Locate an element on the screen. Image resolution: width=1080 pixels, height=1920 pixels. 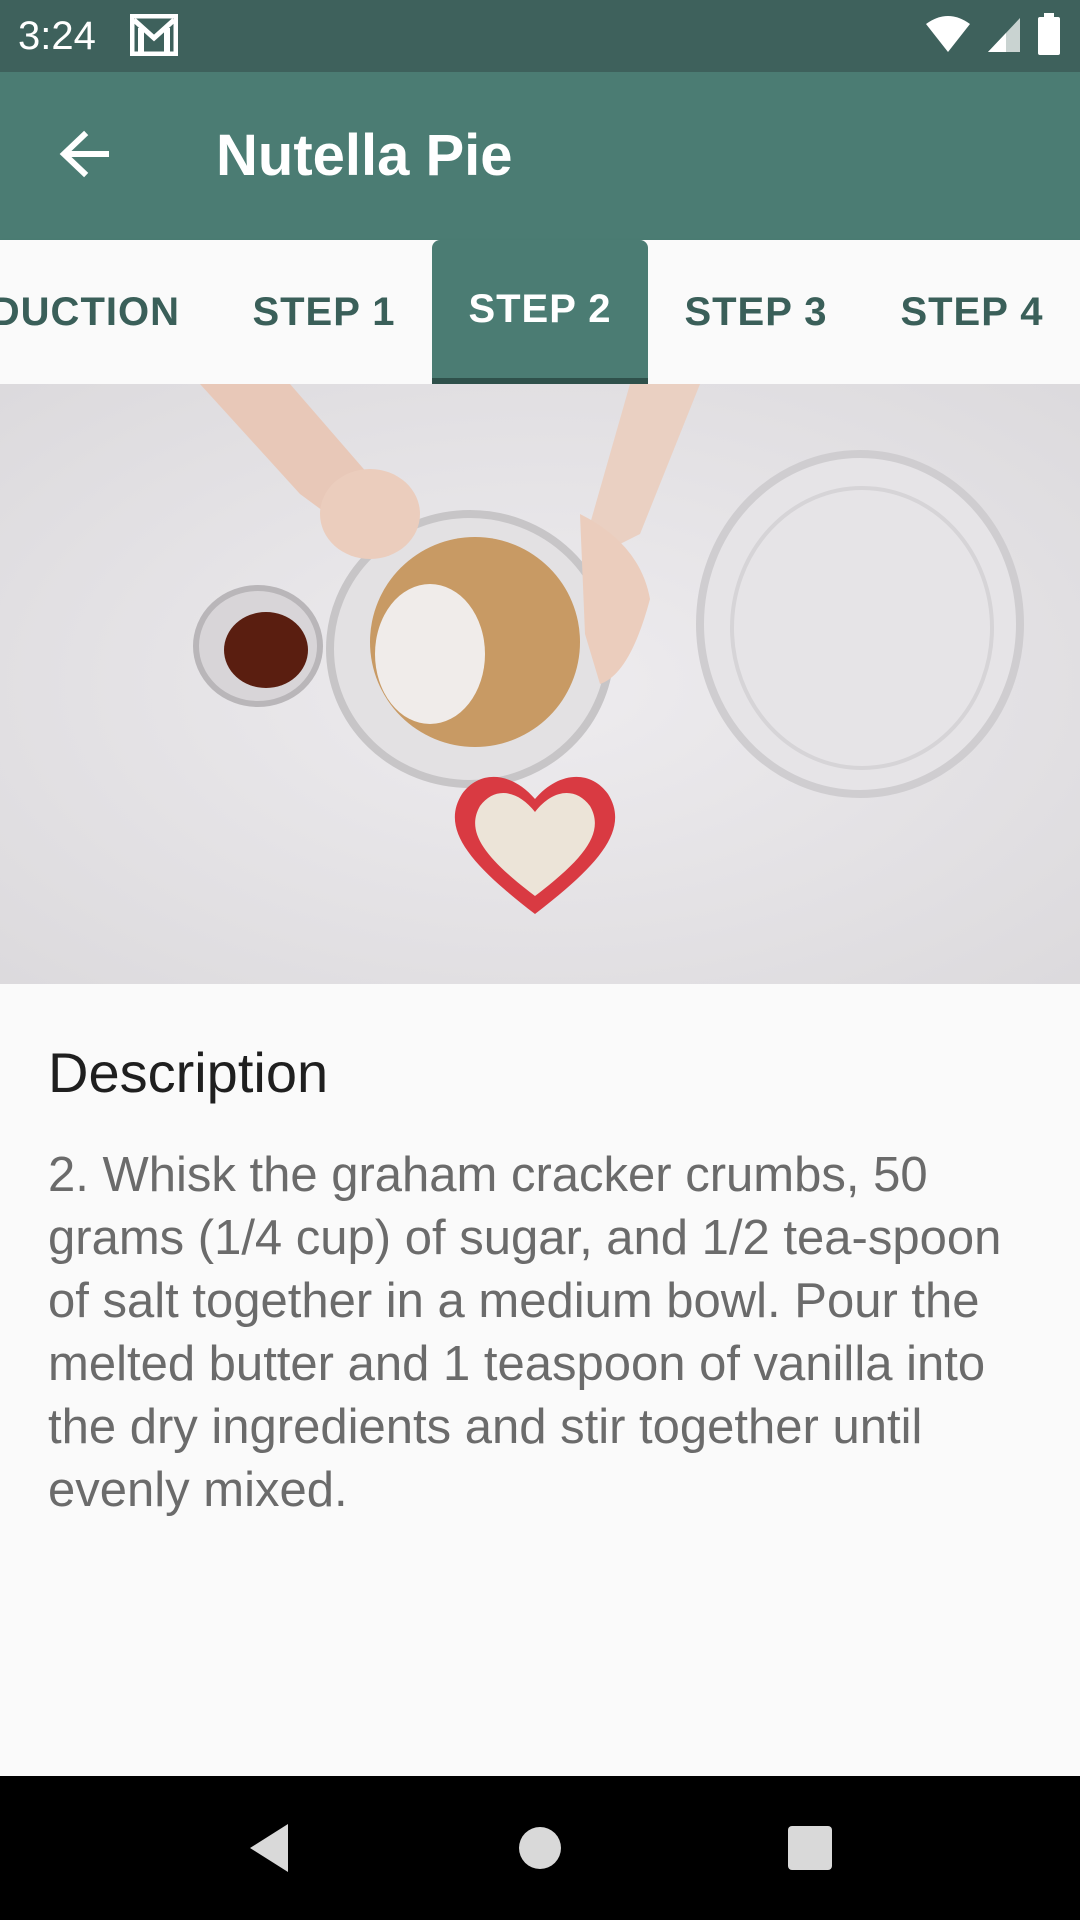
recents-square-icon is located at coordinates (810, 1848).